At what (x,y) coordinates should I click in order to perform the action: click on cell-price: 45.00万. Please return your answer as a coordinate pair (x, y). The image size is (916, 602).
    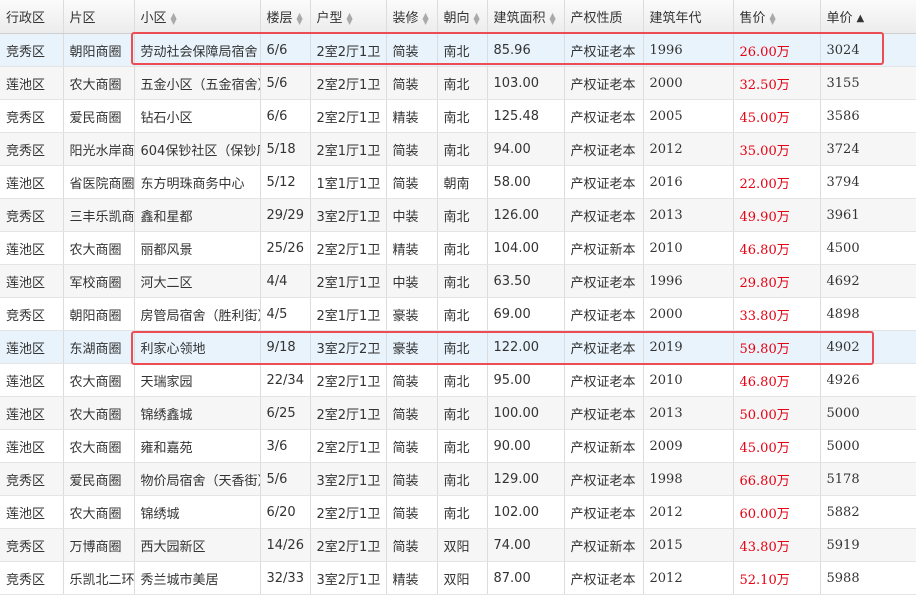
    Looking at the image, I should click on (777, 116).